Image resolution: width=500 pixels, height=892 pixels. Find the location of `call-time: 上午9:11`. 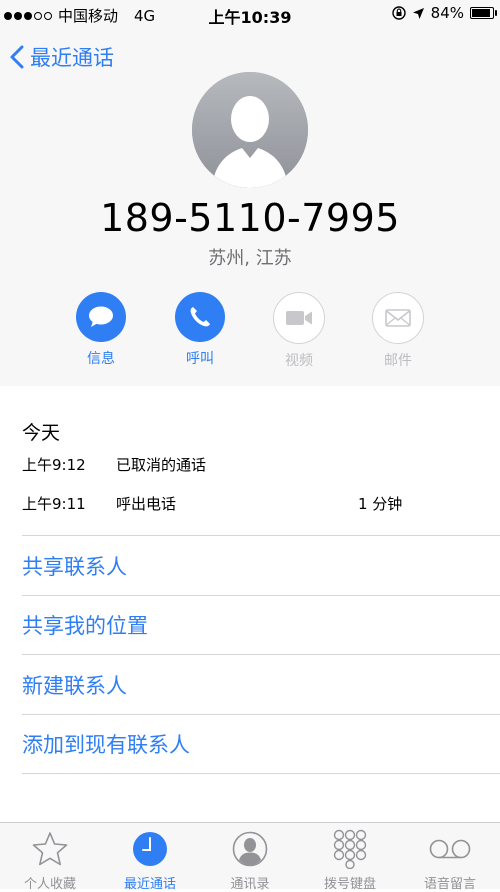

call-time: 上午9:11 is located at coordinates (54, 504).